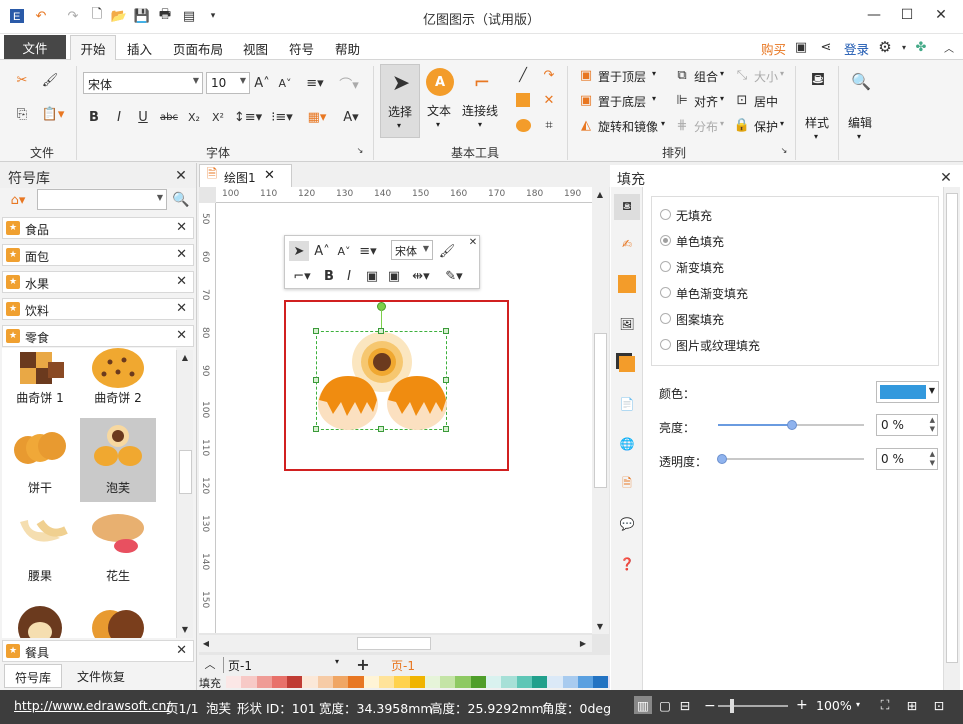 The image size is (963, 724). I want to click on arc-tool-icon: ↷, so click(549, 75).